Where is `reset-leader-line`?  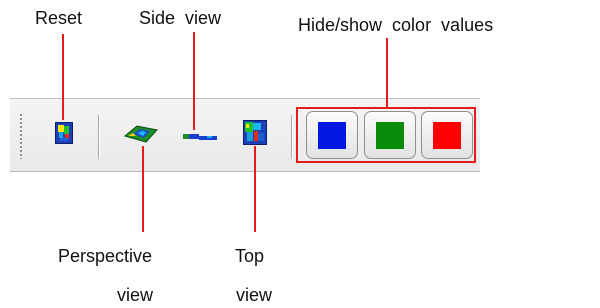 reset-leader-line is located at coordinates (63, 77).